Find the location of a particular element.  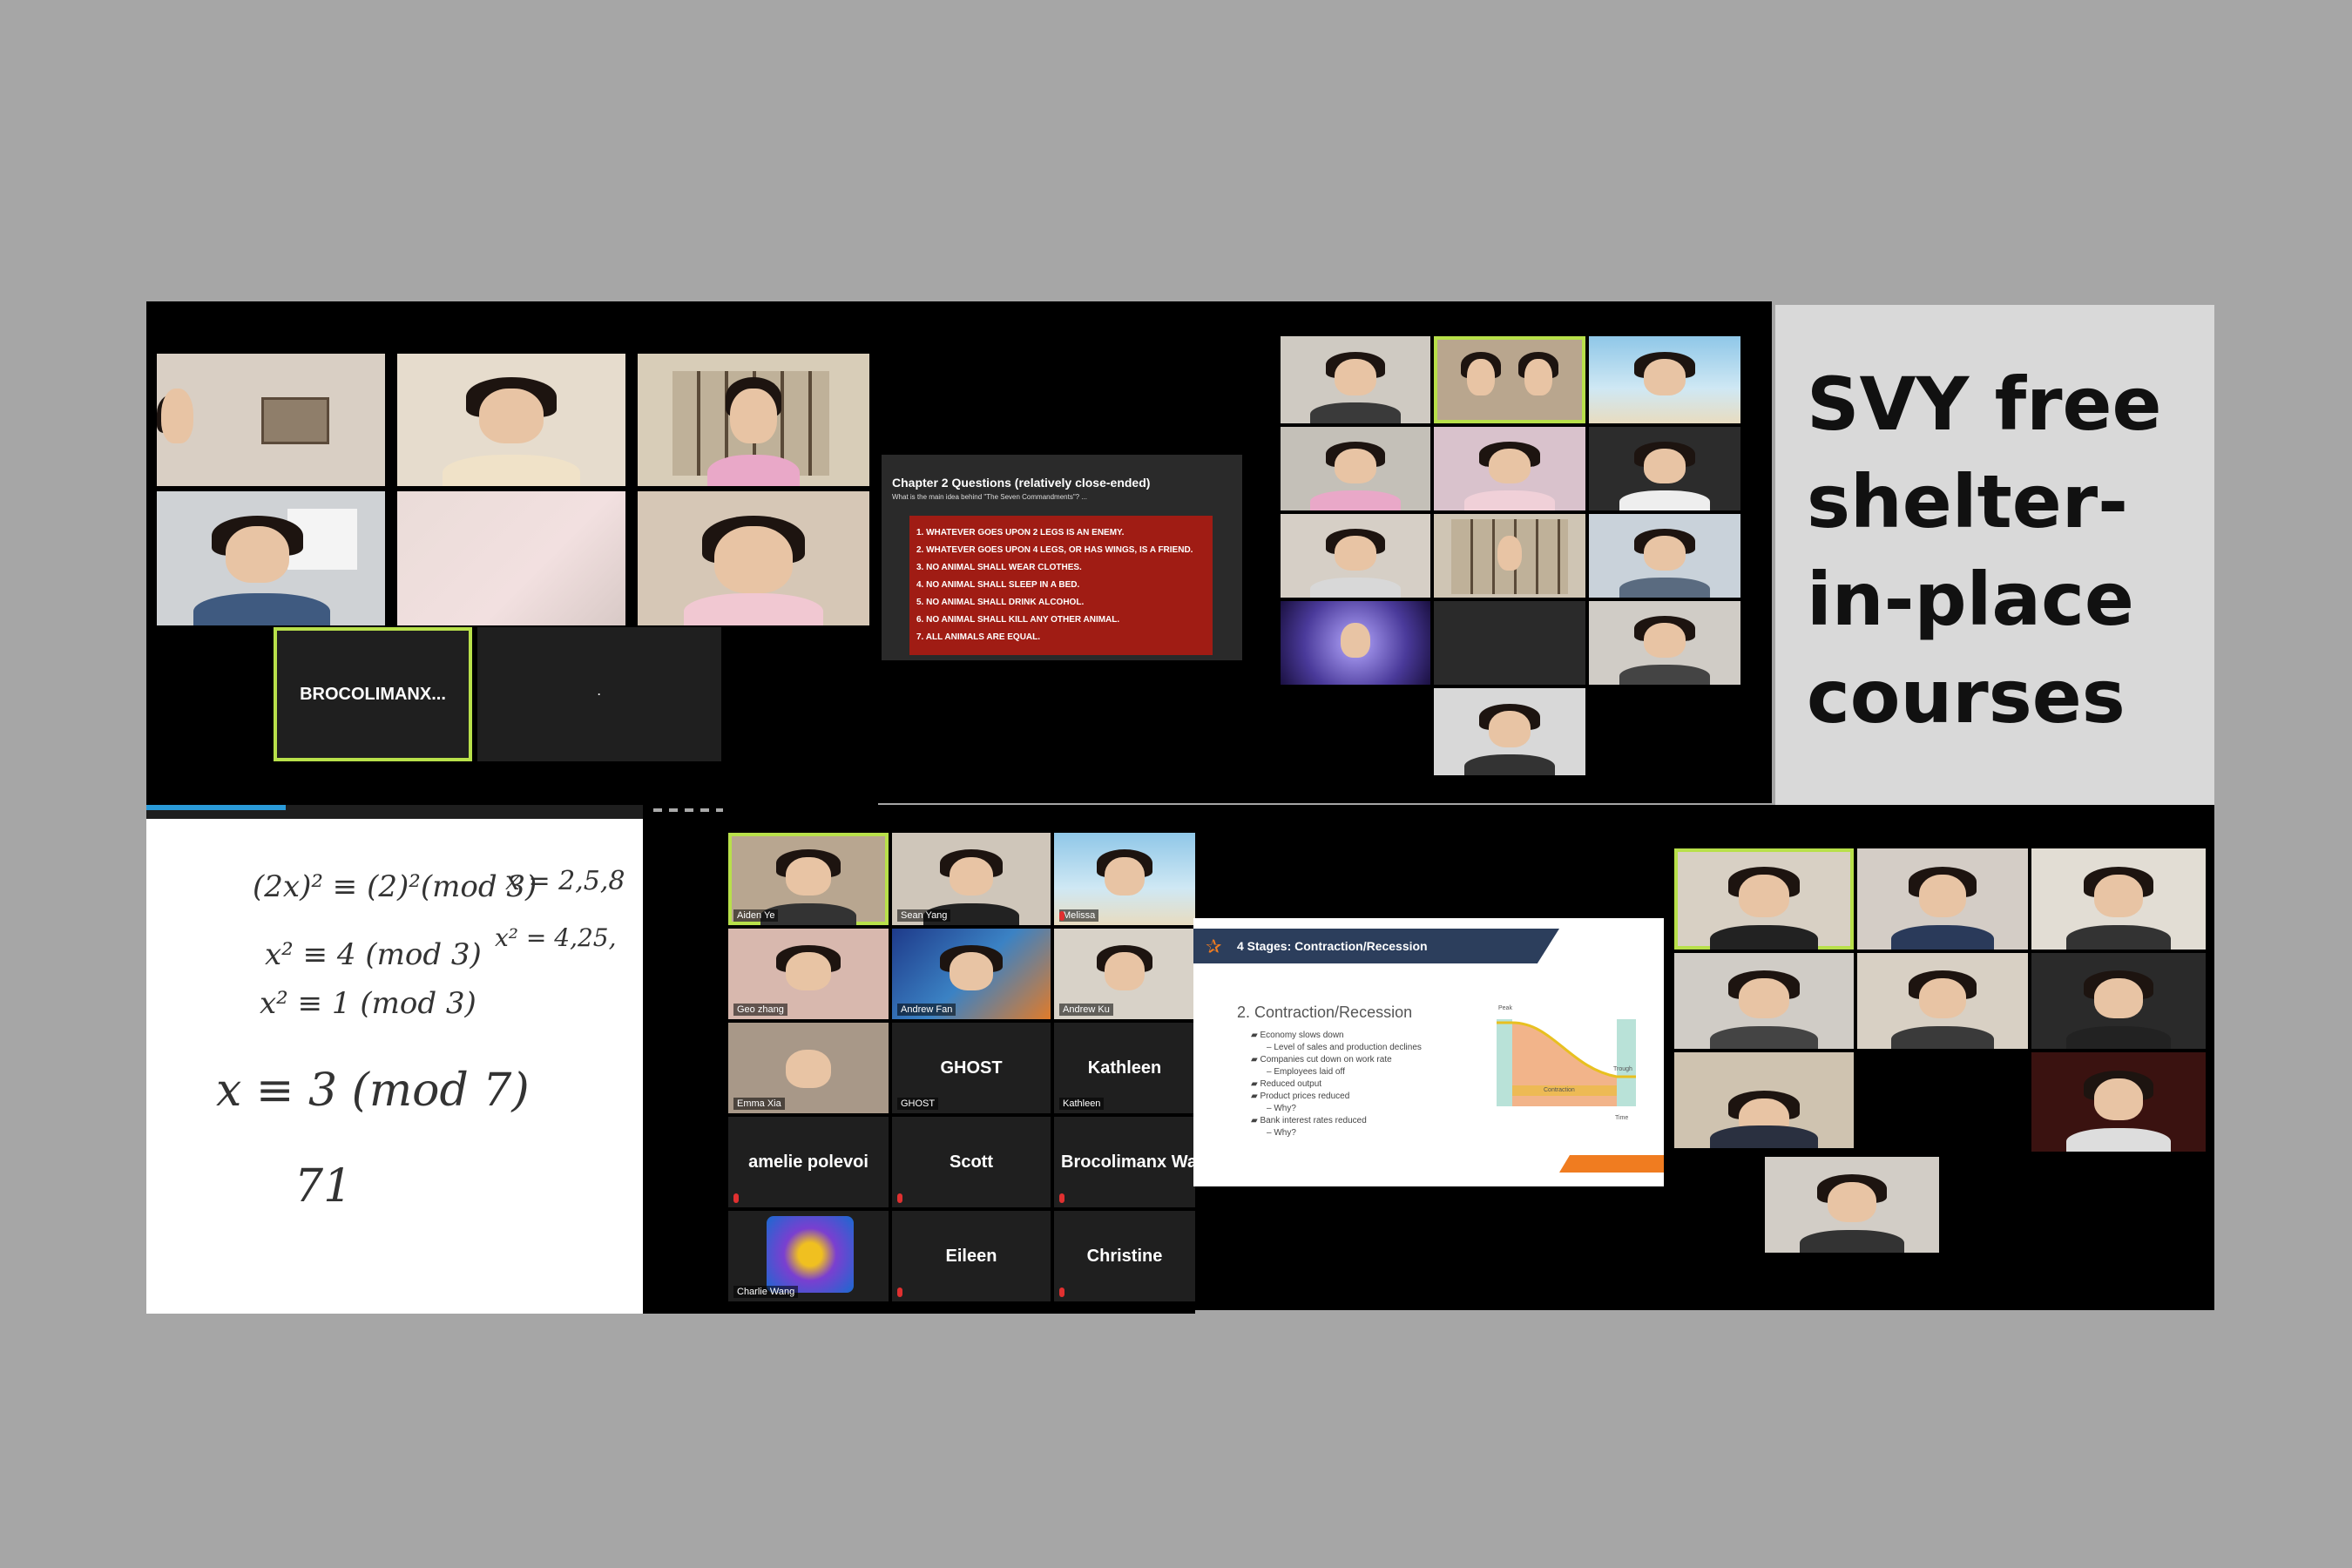

whiteboard-line: x = 2,5,8 is located at coordinates (565, 881).